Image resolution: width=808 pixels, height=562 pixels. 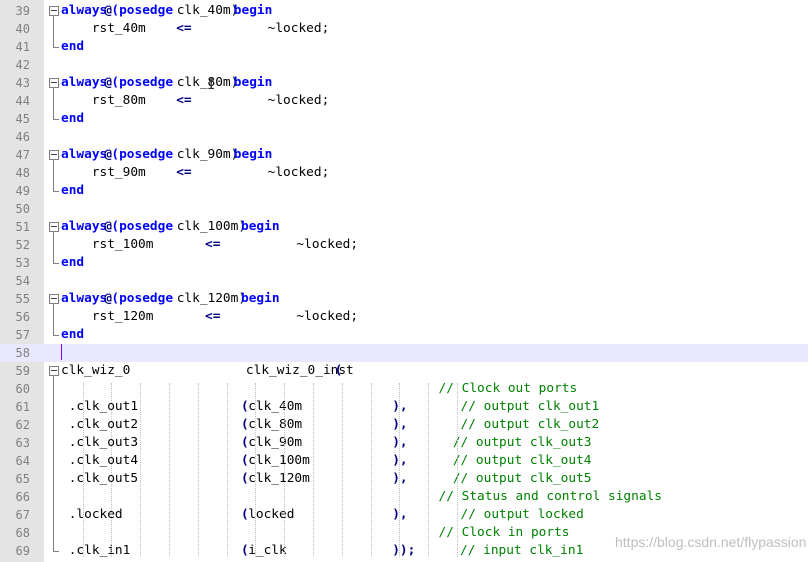 What do you see at coordinates (404, 371) in the screenshot?
I see `code-line: 59 clk_wiz_0 clk_wiz_0_inst(` at bounding box center [404, 371].